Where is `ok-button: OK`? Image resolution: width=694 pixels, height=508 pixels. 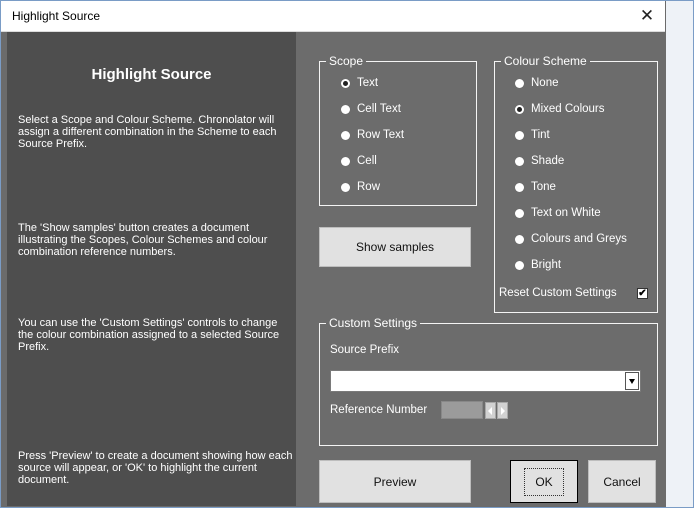 ok-button: OK is located at coordinates (544, 481).